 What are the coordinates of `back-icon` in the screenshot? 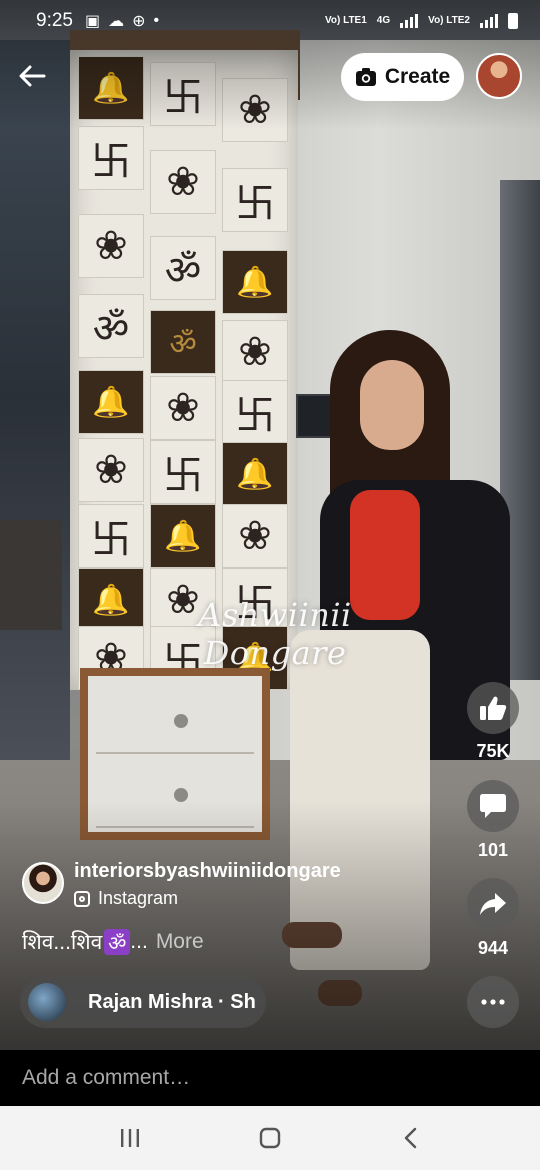 It's located at (410, 1138).